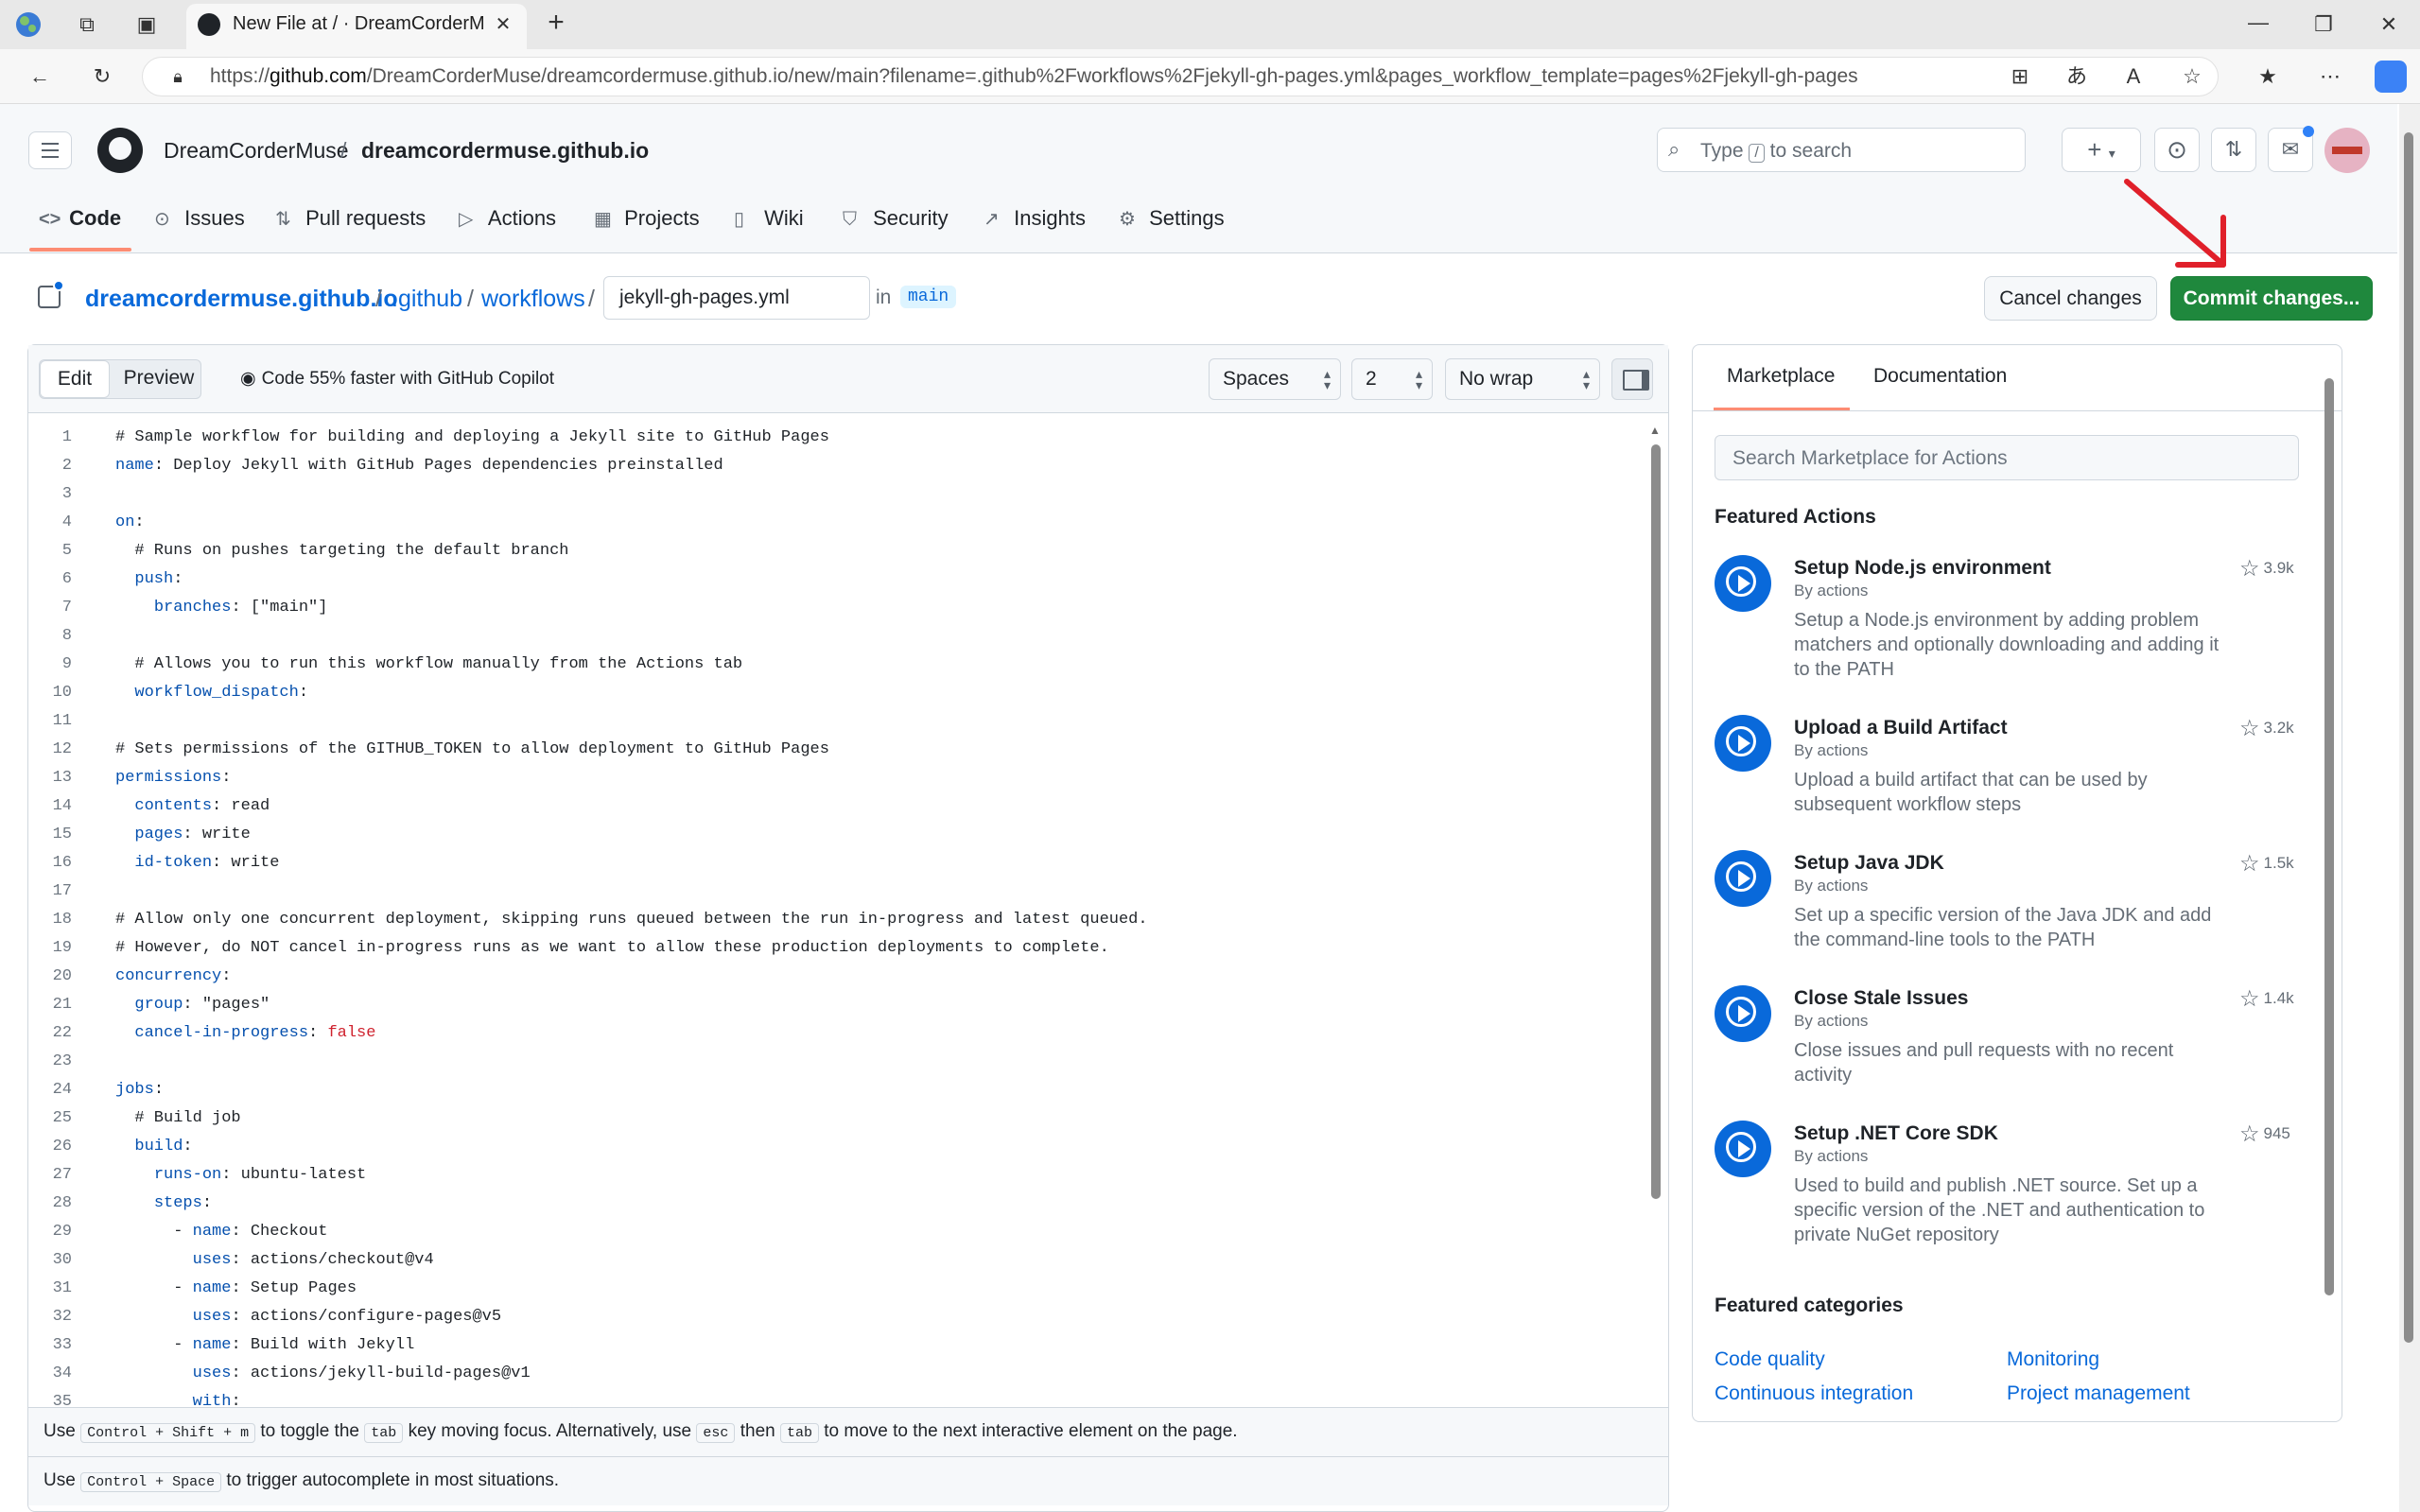  Describe the element at coordinates (2192, 77) in the screenshot. I see `favorite-star-icon: ☆` at that location.